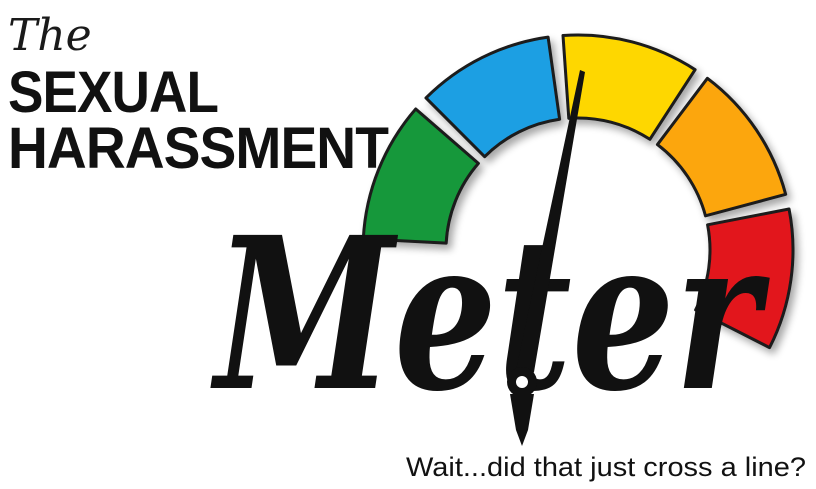 Image resolution: width=816 pixels, height=489 pixels. Describe the element at coordinates (50, 35) in the screenshot. I see `title-the: The` at that location.